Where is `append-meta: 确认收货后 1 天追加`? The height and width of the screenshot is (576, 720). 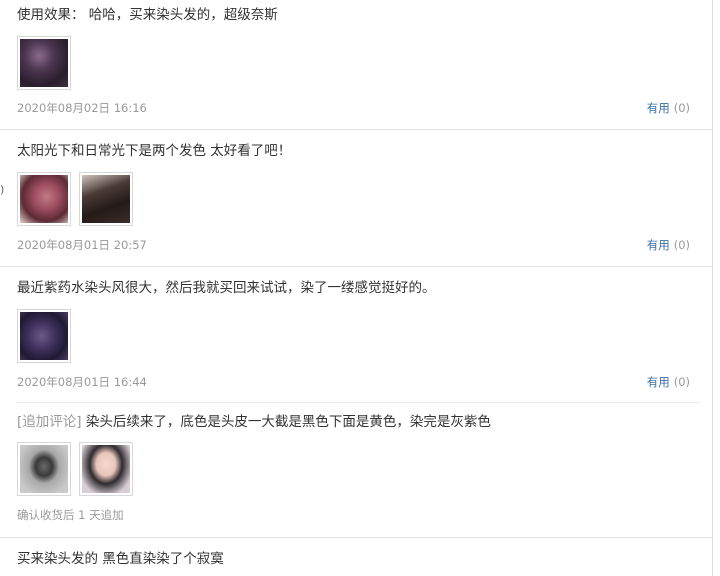 append-meta: 确认收货后 1 天追加 is located at coordinates (70, 515).